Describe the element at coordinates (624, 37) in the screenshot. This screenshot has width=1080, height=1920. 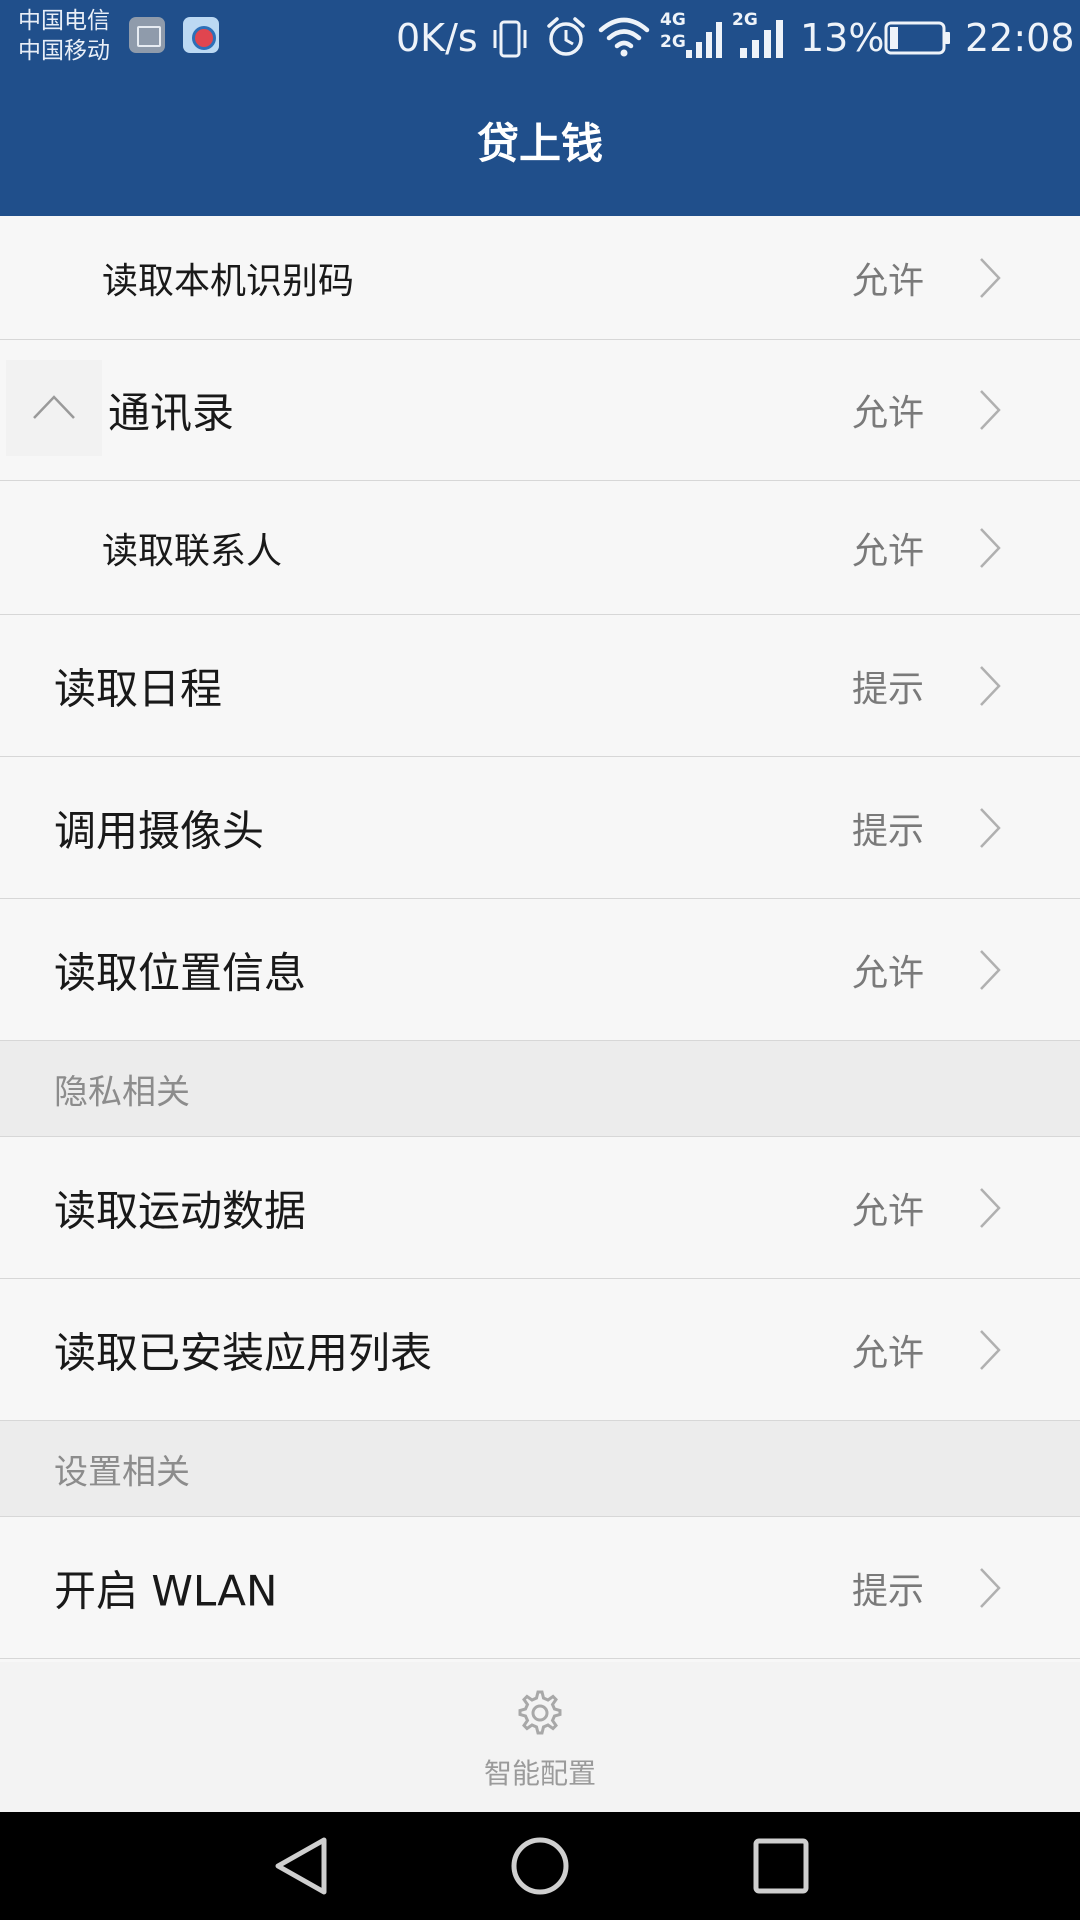
I see `wifi-icon` at that location.